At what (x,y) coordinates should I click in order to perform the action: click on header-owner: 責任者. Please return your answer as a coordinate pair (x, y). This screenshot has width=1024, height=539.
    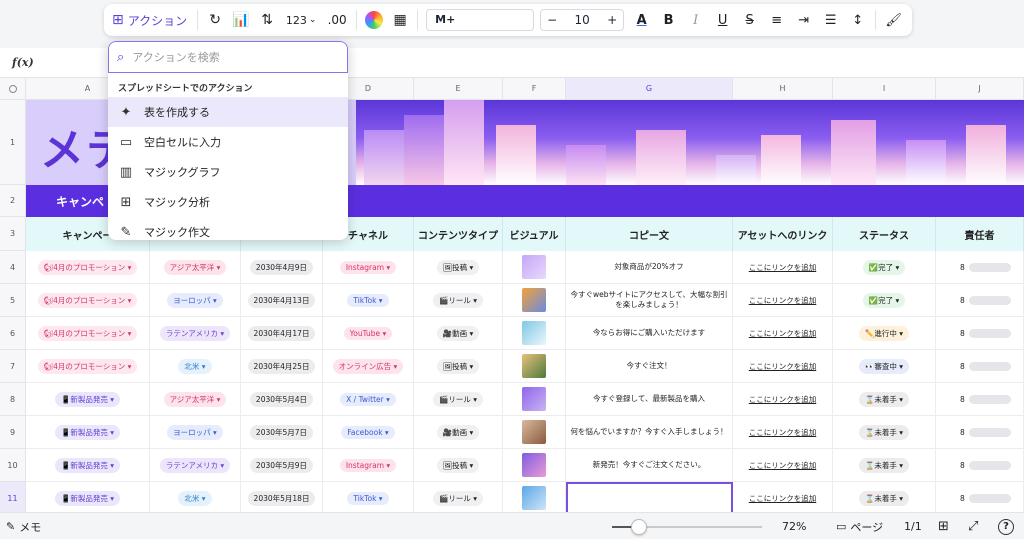
    Looking at the image, I should click on (980, 234).